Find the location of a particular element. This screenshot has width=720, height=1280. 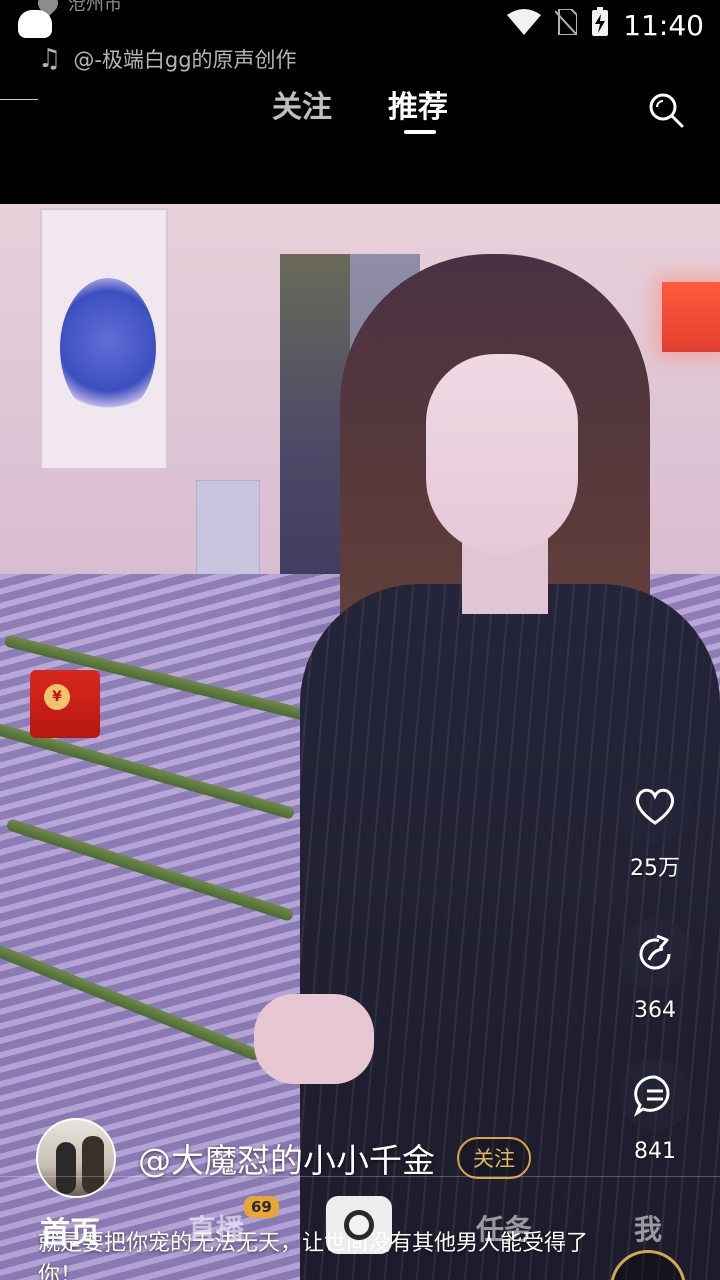

video-person-hands is located at coordinates (314, 1039).